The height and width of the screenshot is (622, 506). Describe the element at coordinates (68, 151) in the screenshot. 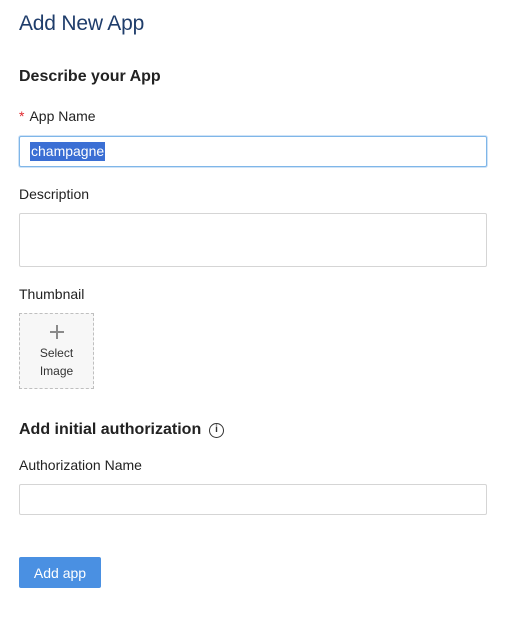

I see `app-name-selected-text: champagne` at that location.